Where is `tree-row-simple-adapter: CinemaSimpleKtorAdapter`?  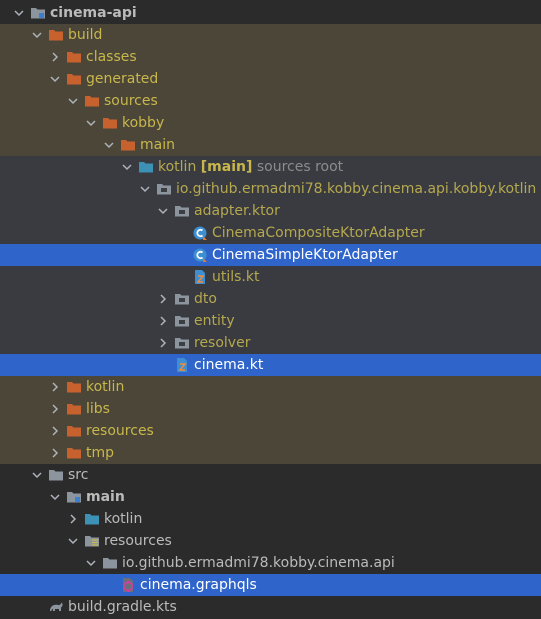
tree-row-simple-adapter: CinemaSimpleKtorAdapter is located at coordinates (270, 255).